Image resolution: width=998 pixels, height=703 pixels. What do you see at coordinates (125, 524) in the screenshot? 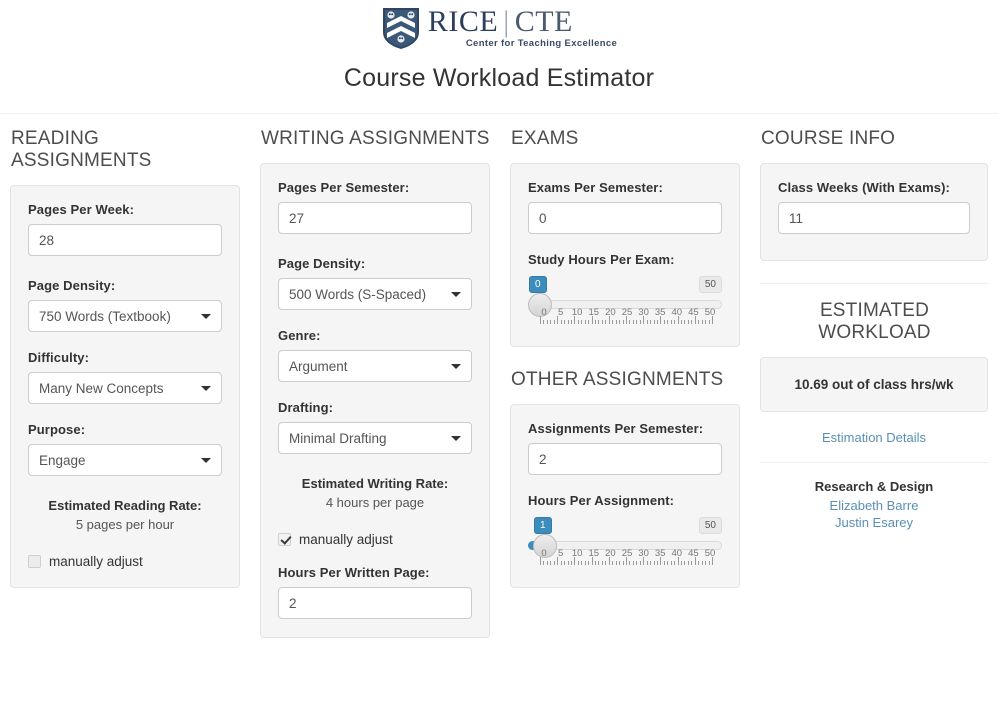
I see `reading-rate-value: 5 pages per hour` at bounding box center [125, 524].